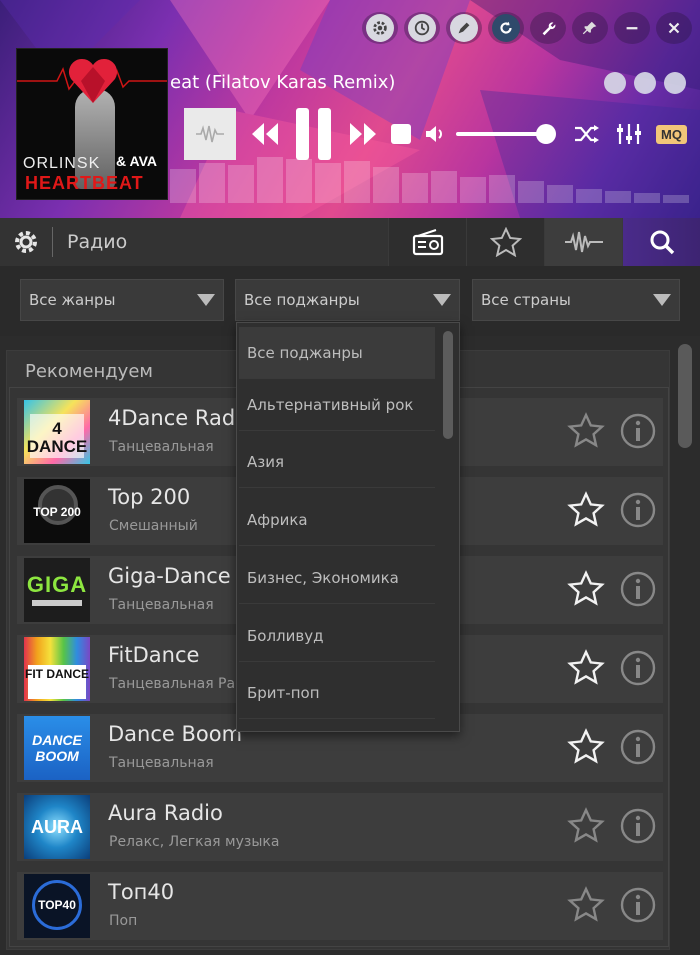 This screenshot has width=700, height=955. I want to click on heart-icon, so click(93, 80).